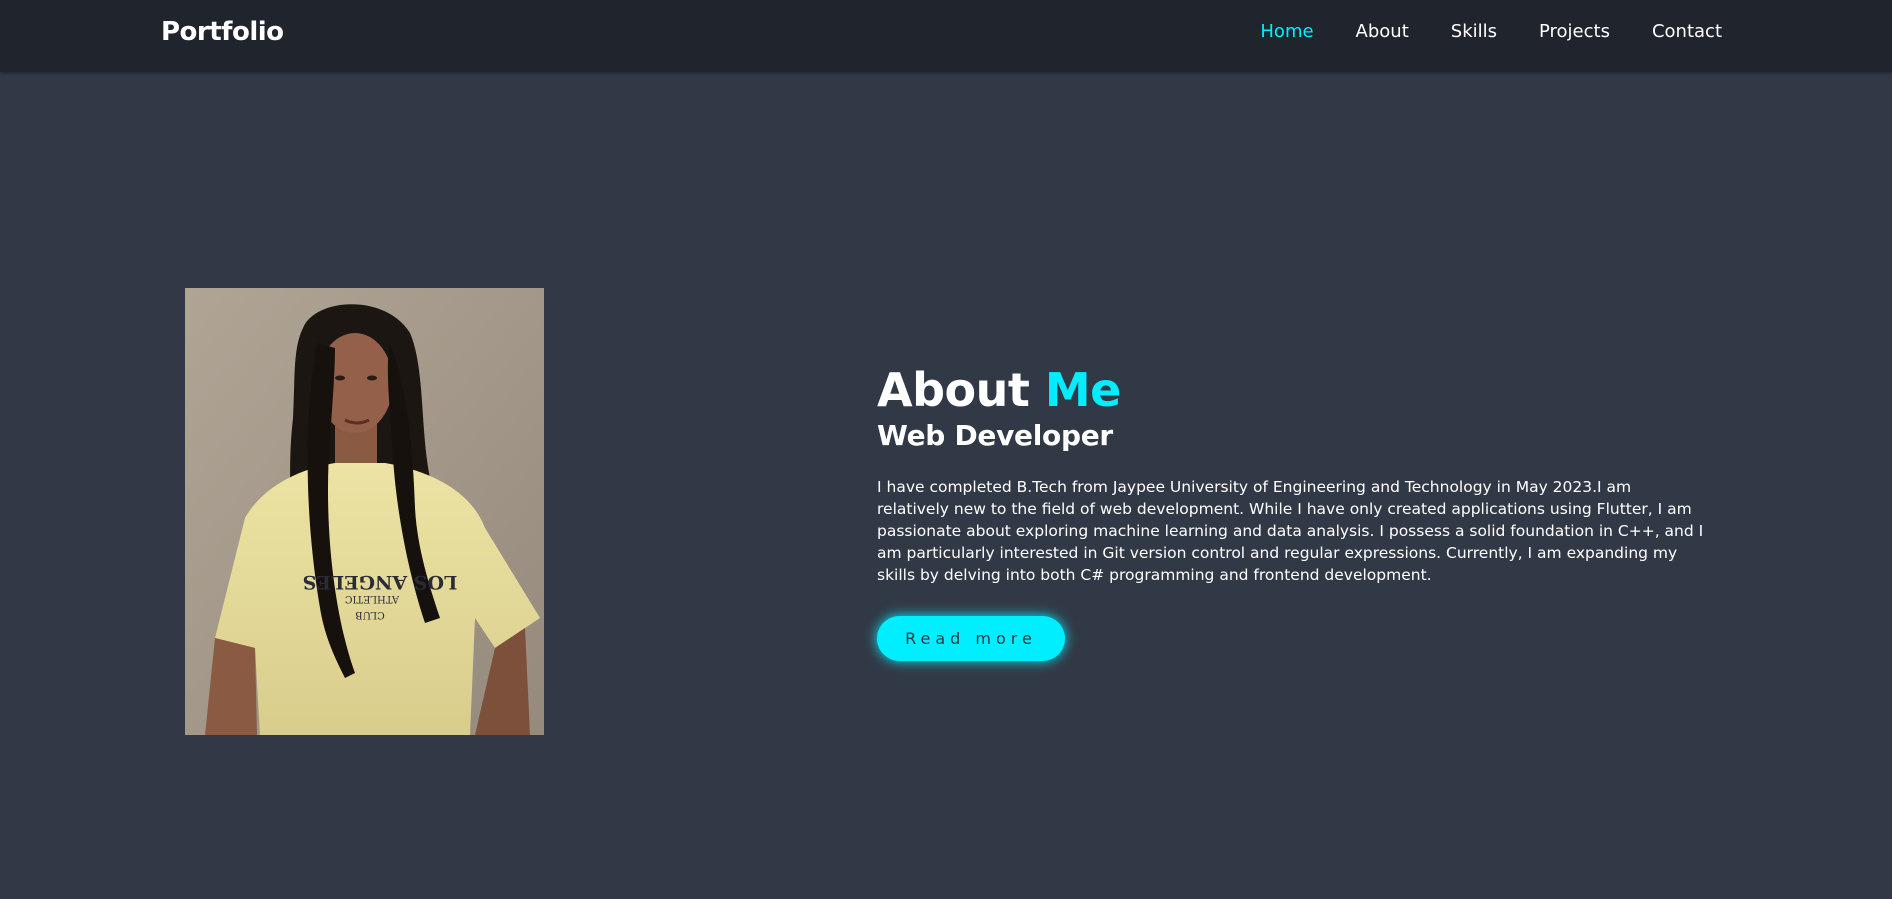  What do you see at coordinates (1574, 31) in the screenshot?
I see `nav-link-projects: Projects` at bounding box center [1574, 31].